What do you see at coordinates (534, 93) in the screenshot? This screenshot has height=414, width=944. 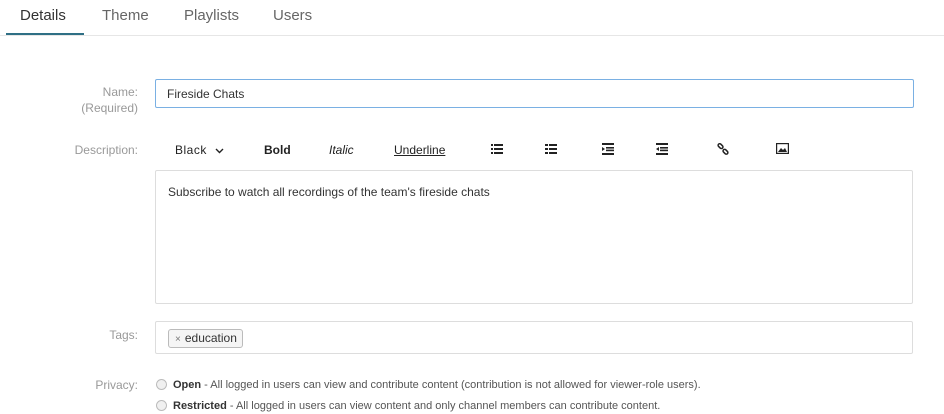 I see `name-input` at bounding box center [534, 93].